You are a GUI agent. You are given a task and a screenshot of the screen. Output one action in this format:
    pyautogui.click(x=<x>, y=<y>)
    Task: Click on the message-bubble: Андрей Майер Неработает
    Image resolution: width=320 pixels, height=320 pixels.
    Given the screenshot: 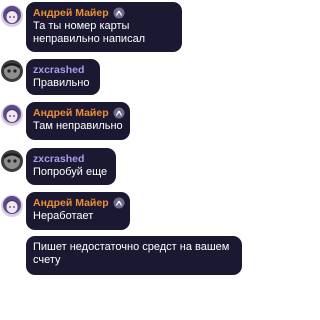 What is the action you would take?
    pyautogui.click(x=78, y=211)
    